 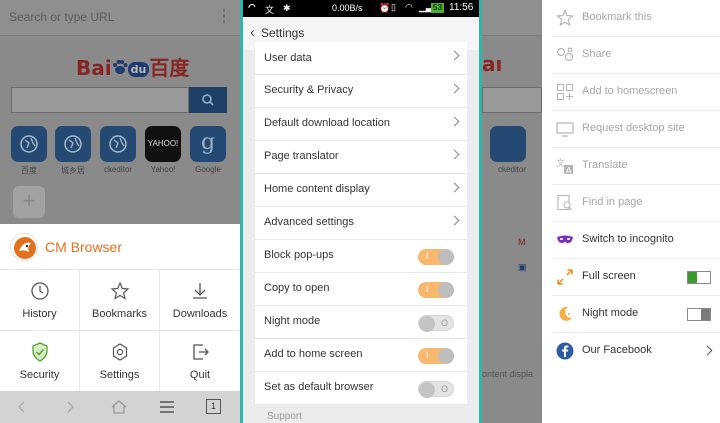 What do you see at coordinates (436, 356) in the screenshot?
I see `add-home-screen-toggle: I` at bounding box center [436, 356].